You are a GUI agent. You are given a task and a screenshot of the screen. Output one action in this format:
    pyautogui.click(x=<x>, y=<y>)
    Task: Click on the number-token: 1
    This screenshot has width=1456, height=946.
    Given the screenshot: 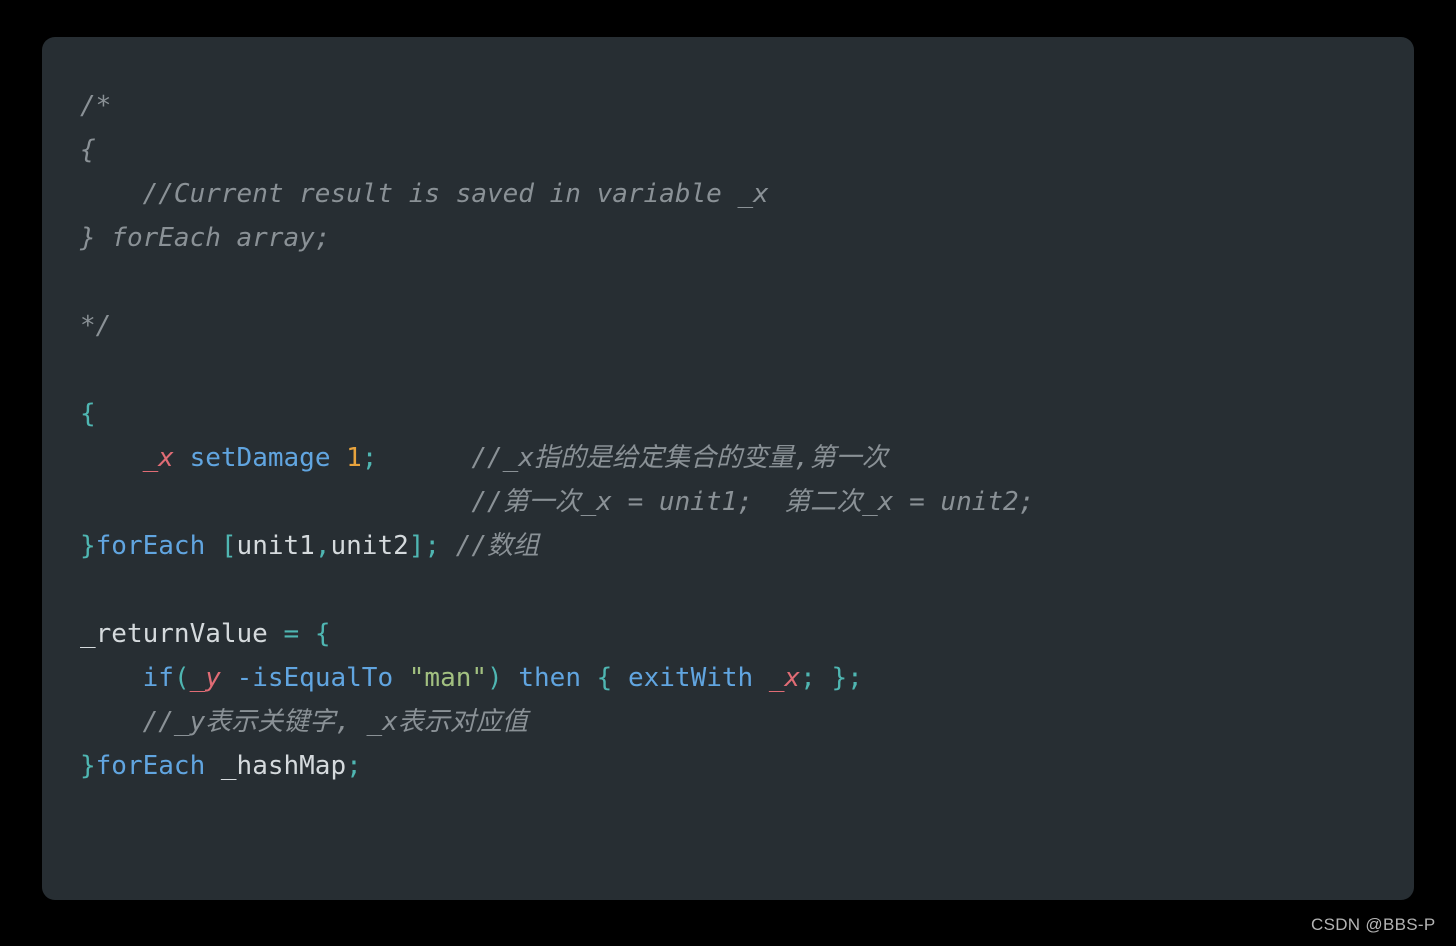 What is the action you would take?
    pyautogui.click(x=354, y=458)
    